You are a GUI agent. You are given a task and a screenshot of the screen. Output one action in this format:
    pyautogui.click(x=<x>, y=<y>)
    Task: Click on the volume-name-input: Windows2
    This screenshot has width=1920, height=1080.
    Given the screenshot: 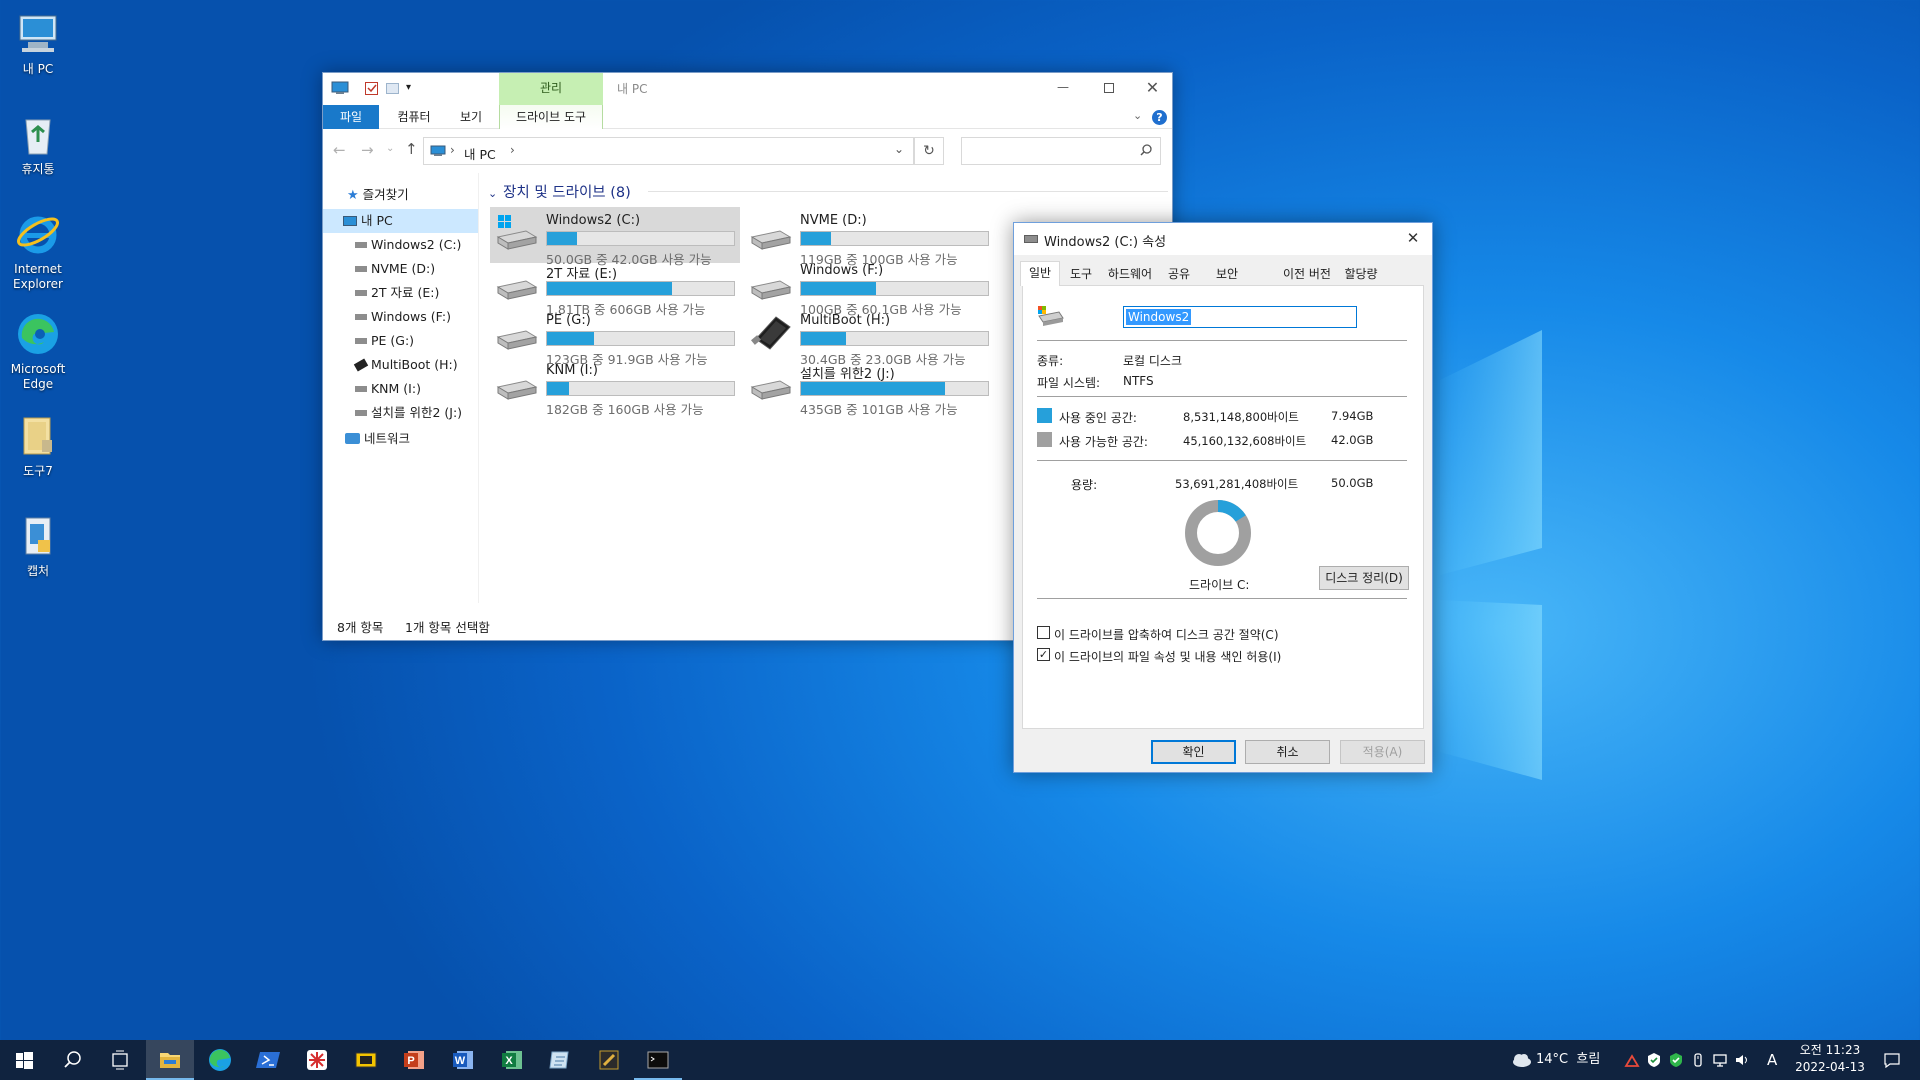 What is the action you would take?
    pyautogui.click(x=1240, y=317)
    